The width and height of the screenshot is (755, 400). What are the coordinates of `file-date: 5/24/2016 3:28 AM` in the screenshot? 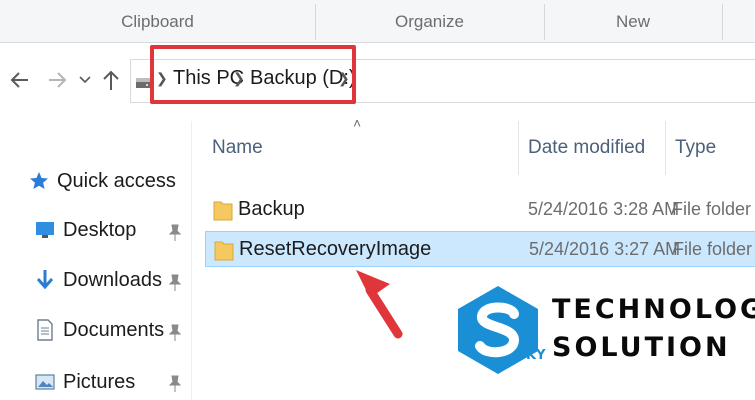 It's located at (604, 209).